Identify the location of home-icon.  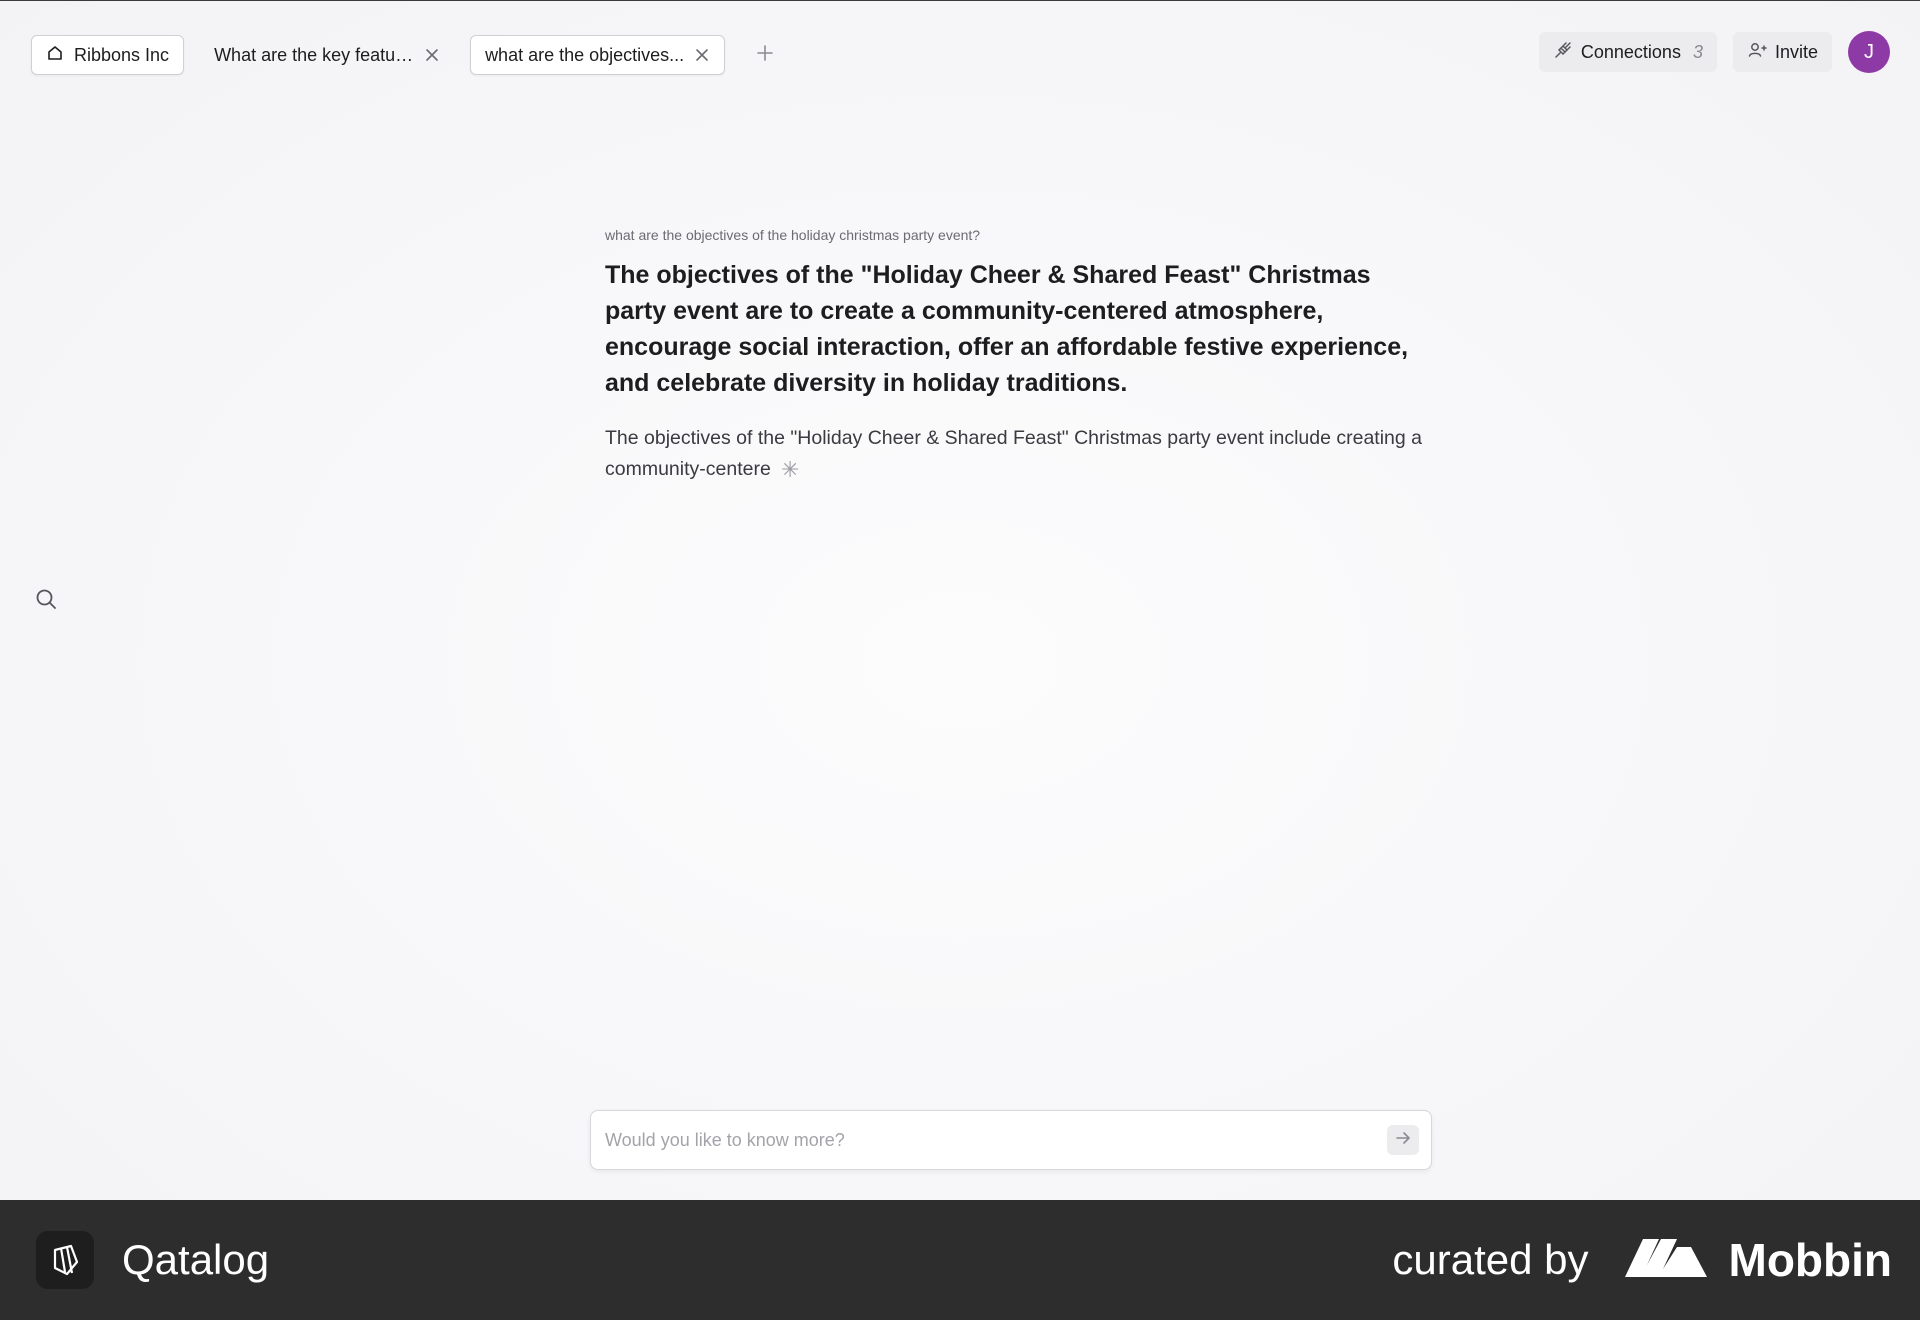
(55, 55).